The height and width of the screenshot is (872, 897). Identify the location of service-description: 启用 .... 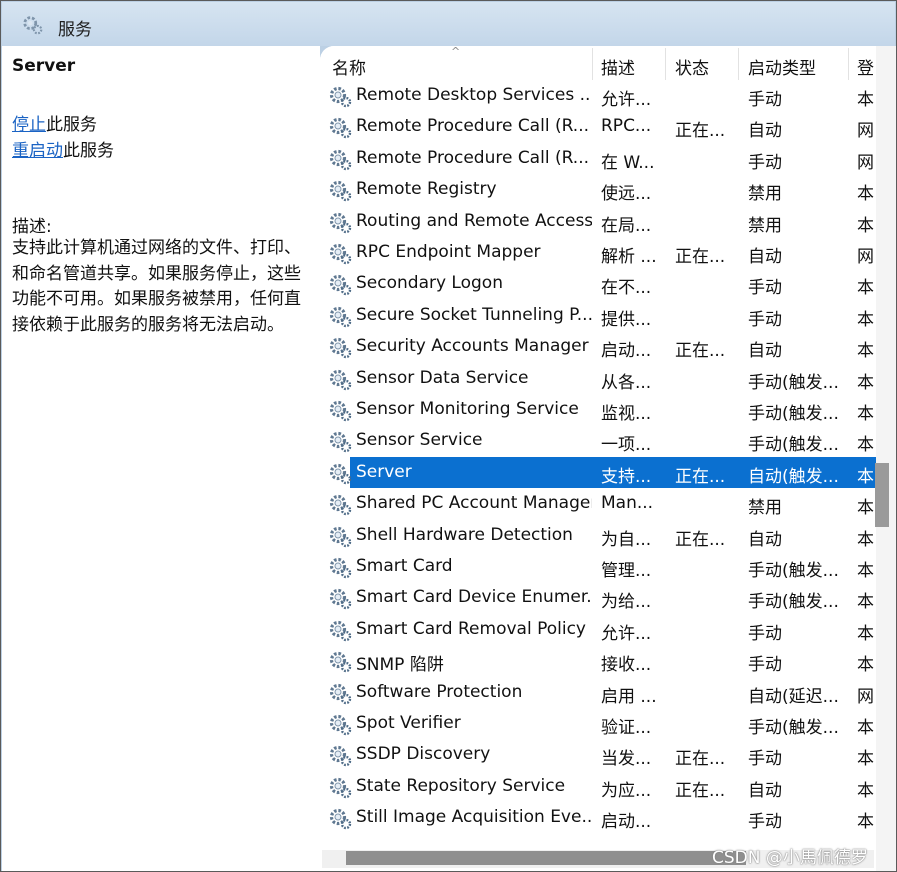
(629, 696).